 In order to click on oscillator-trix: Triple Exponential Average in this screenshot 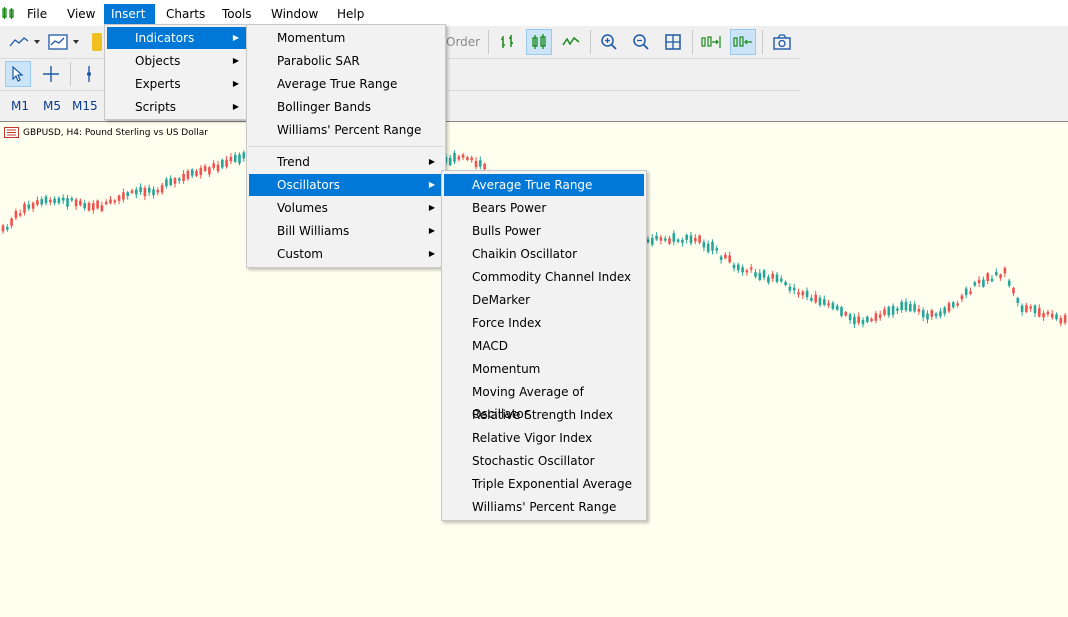, I will do `click(544, 484)`.